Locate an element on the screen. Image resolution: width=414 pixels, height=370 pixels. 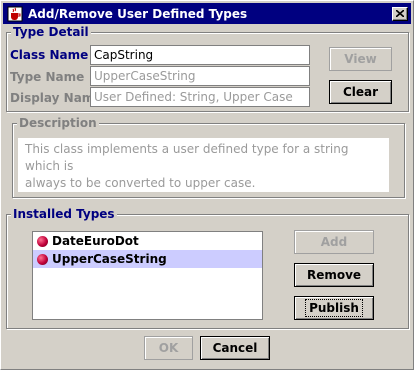
remove-button-label: Remove is located at coordinates (334, 275).